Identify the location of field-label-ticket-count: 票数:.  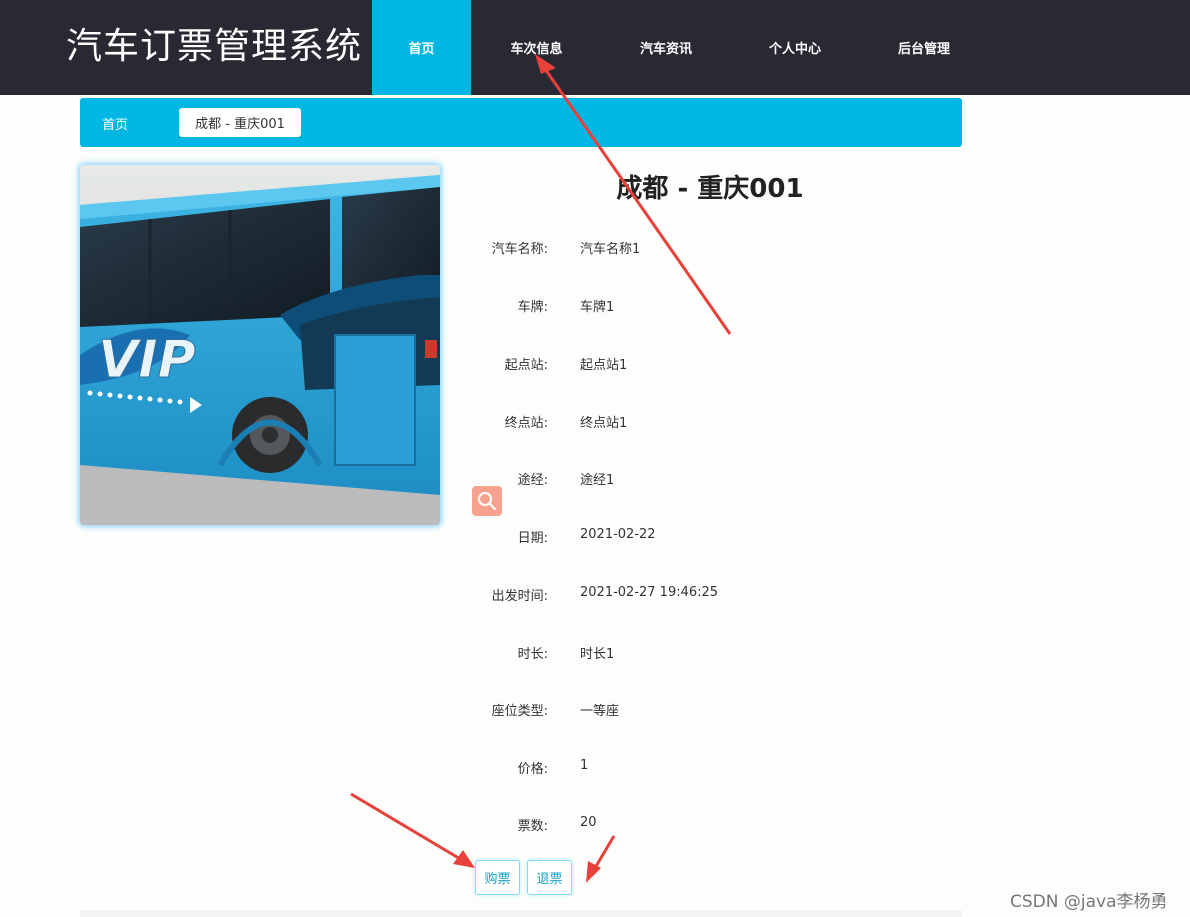
(532, 826).